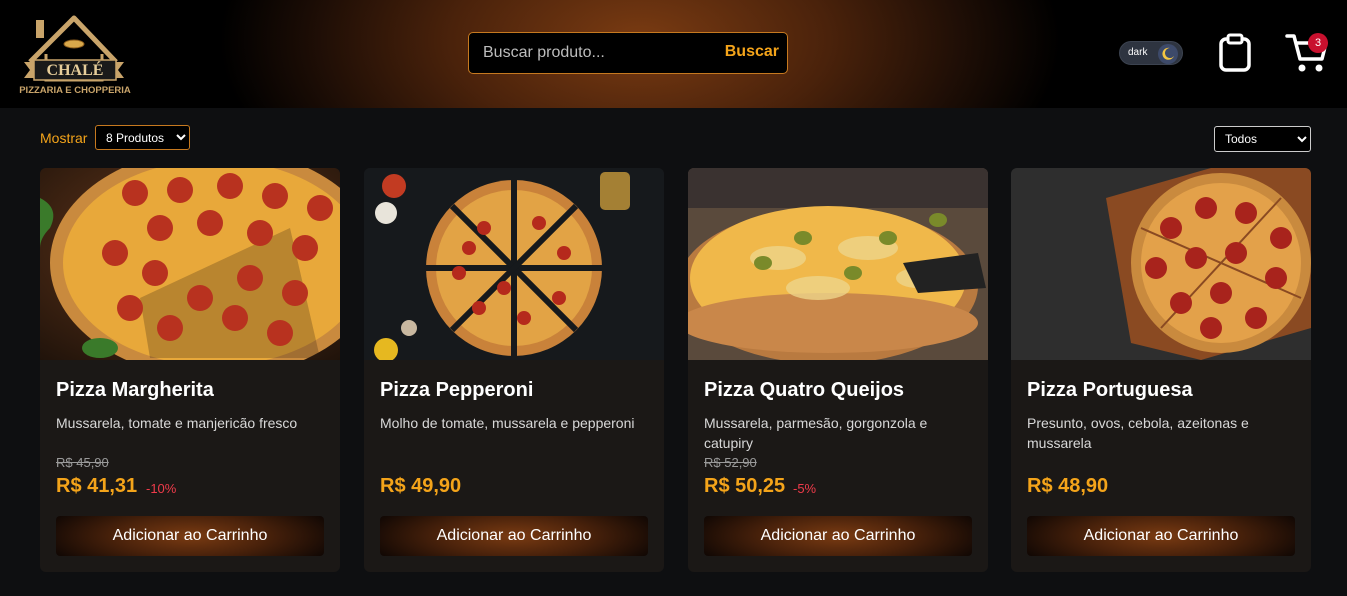  I want to click on moon-icon, so click(1168, 54).